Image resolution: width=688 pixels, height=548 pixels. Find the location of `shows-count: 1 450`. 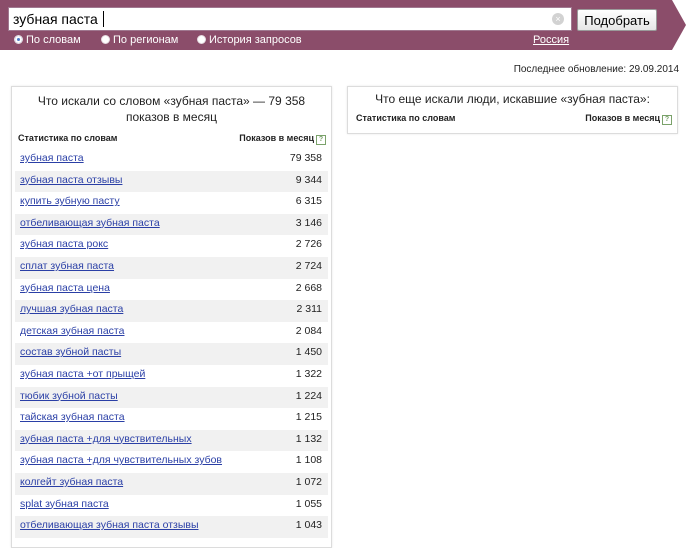

shows-count: 1 450 is located at coordinates (308, 352).